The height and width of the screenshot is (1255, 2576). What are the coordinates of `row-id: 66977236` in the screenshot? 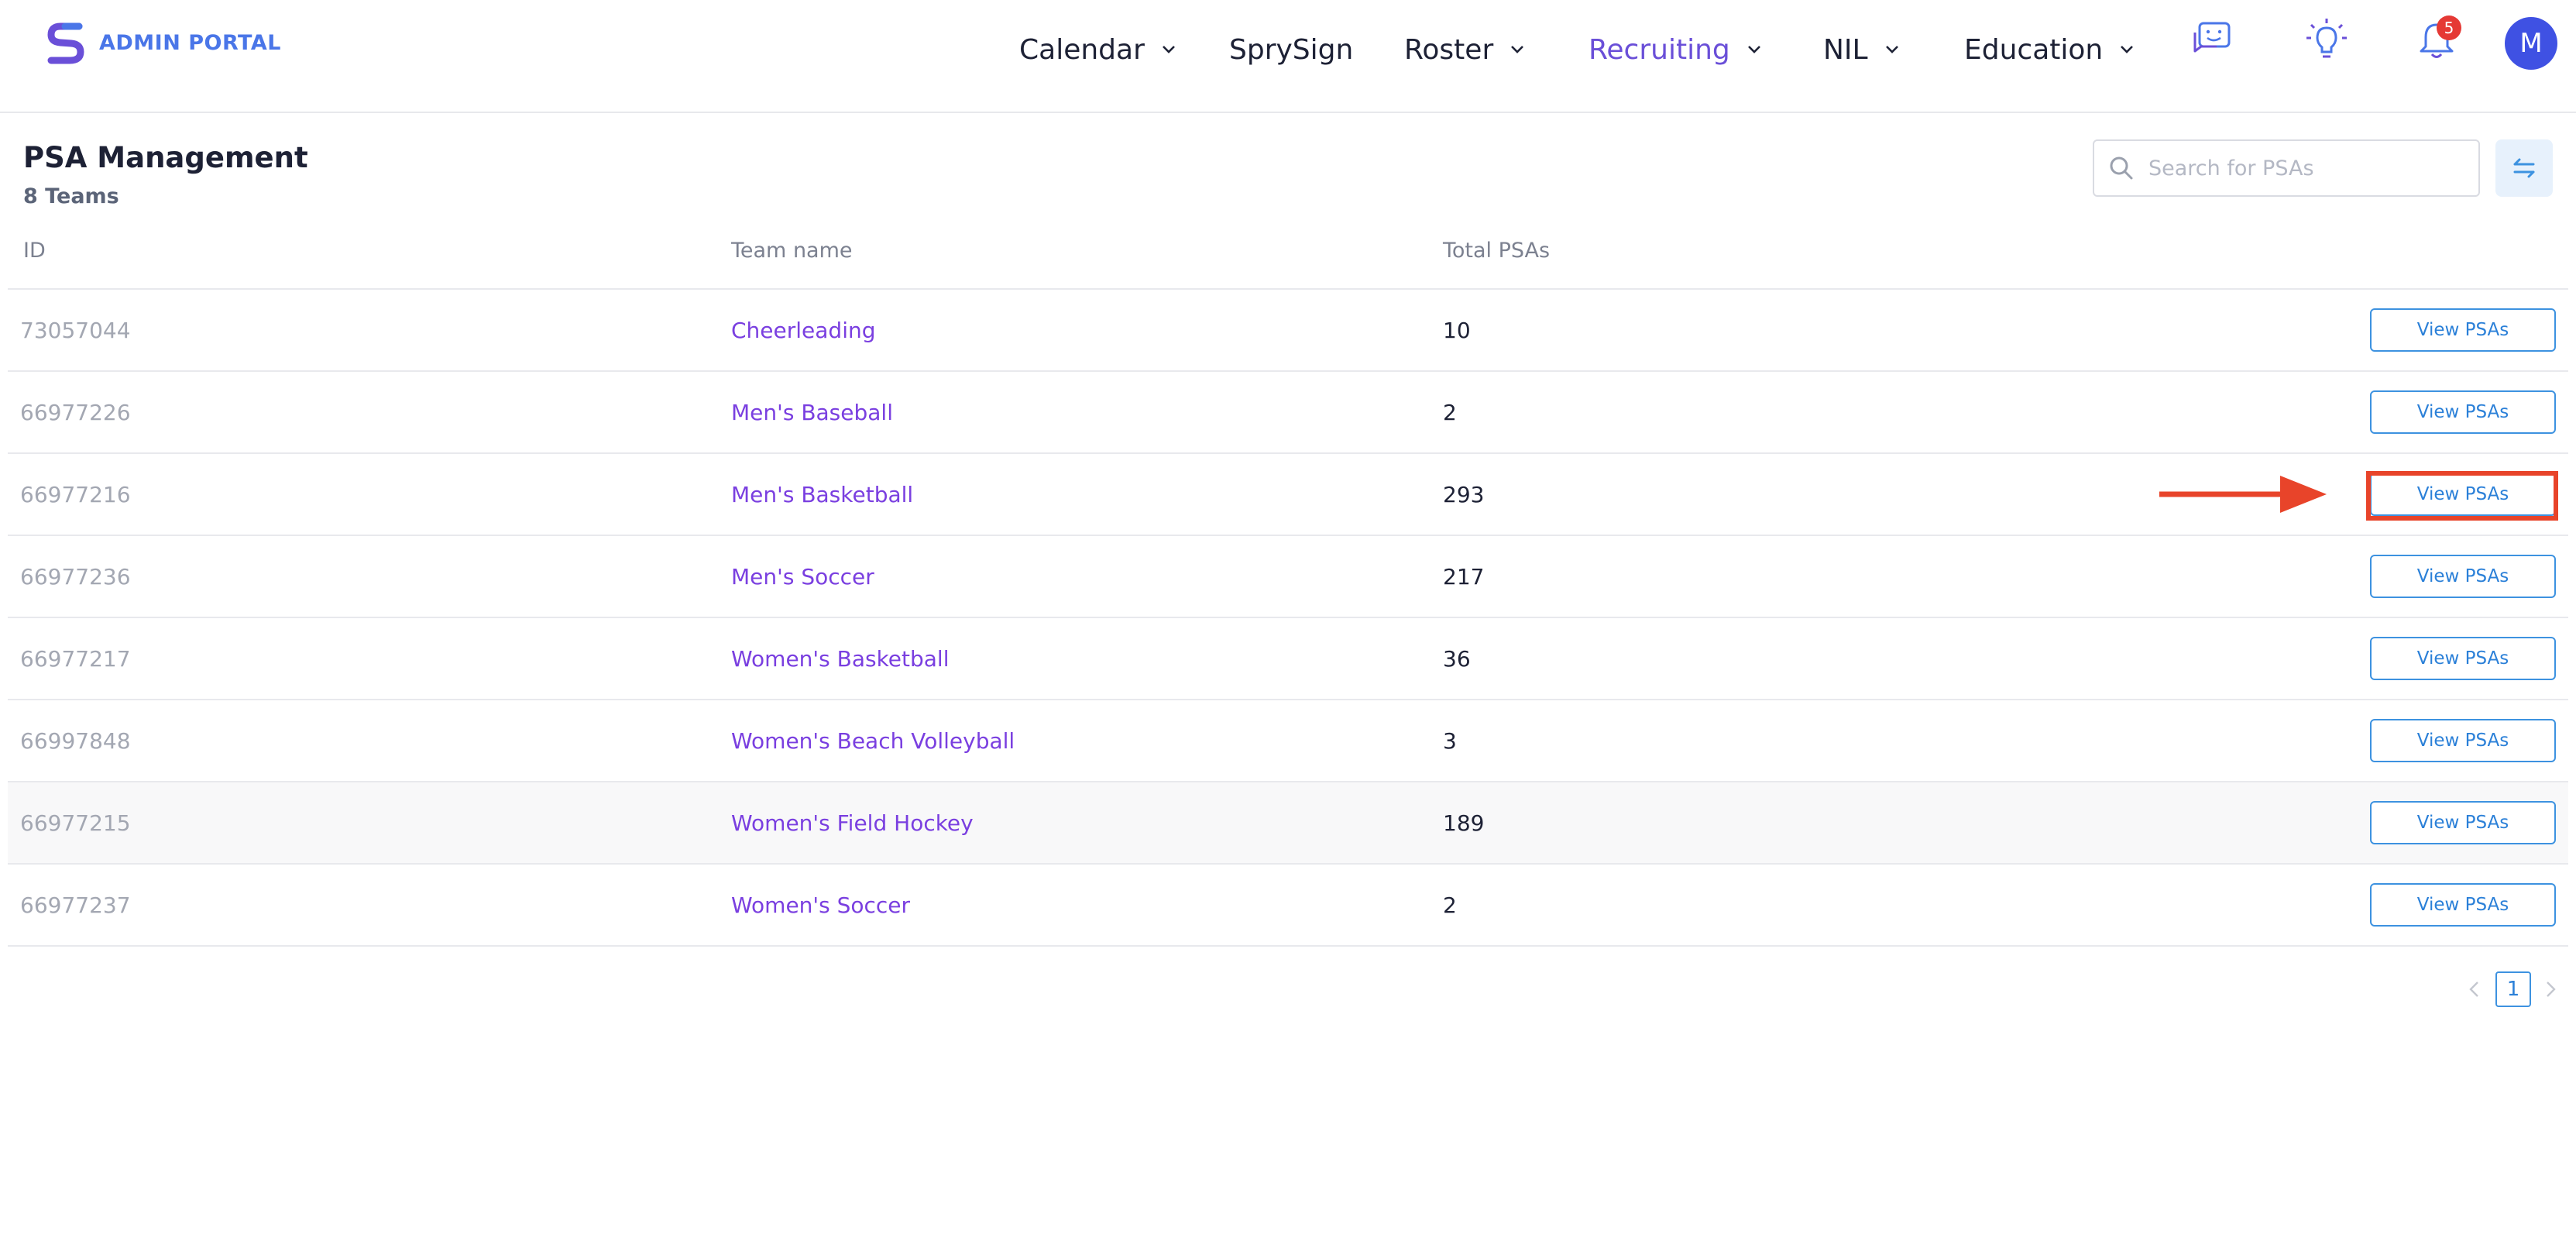 It's located at (75, 576).